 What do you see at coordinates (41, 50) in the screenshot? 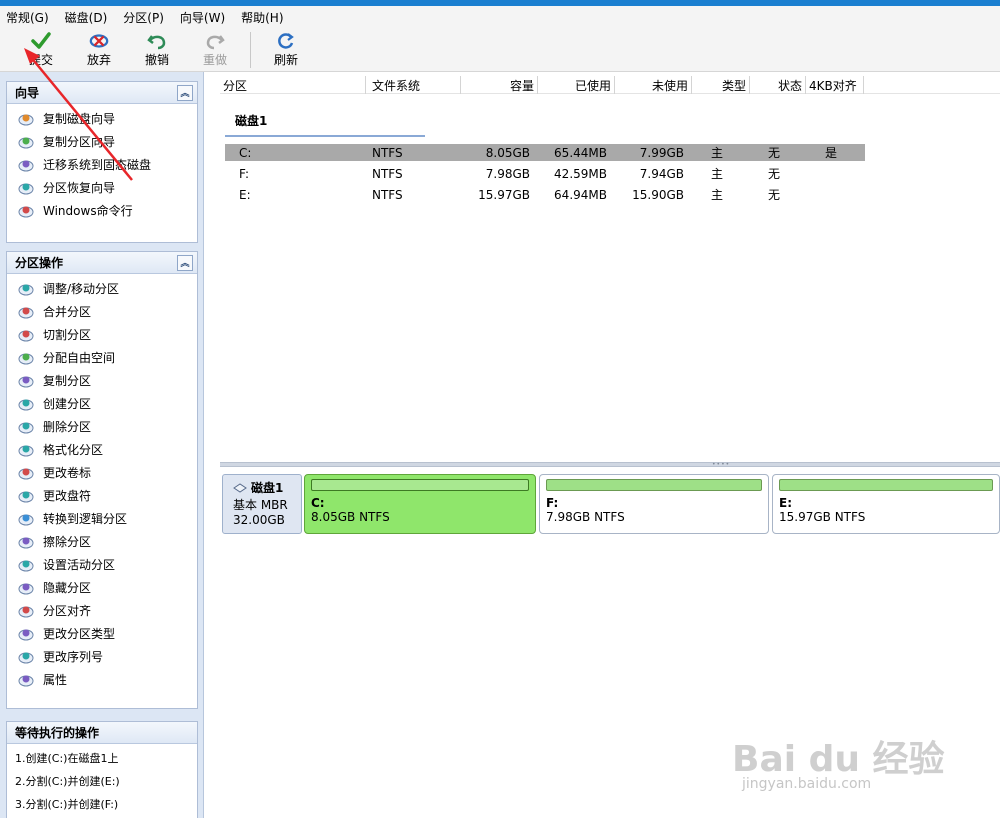
I see `apply-button: 提交` at bounding box center [41, 50].